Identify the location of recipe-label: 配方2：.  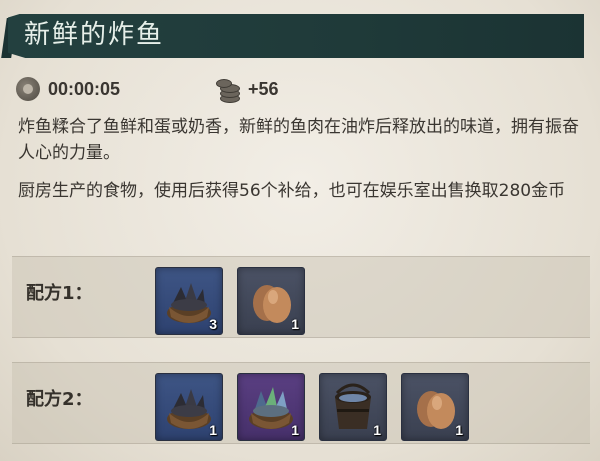
(59, 399).